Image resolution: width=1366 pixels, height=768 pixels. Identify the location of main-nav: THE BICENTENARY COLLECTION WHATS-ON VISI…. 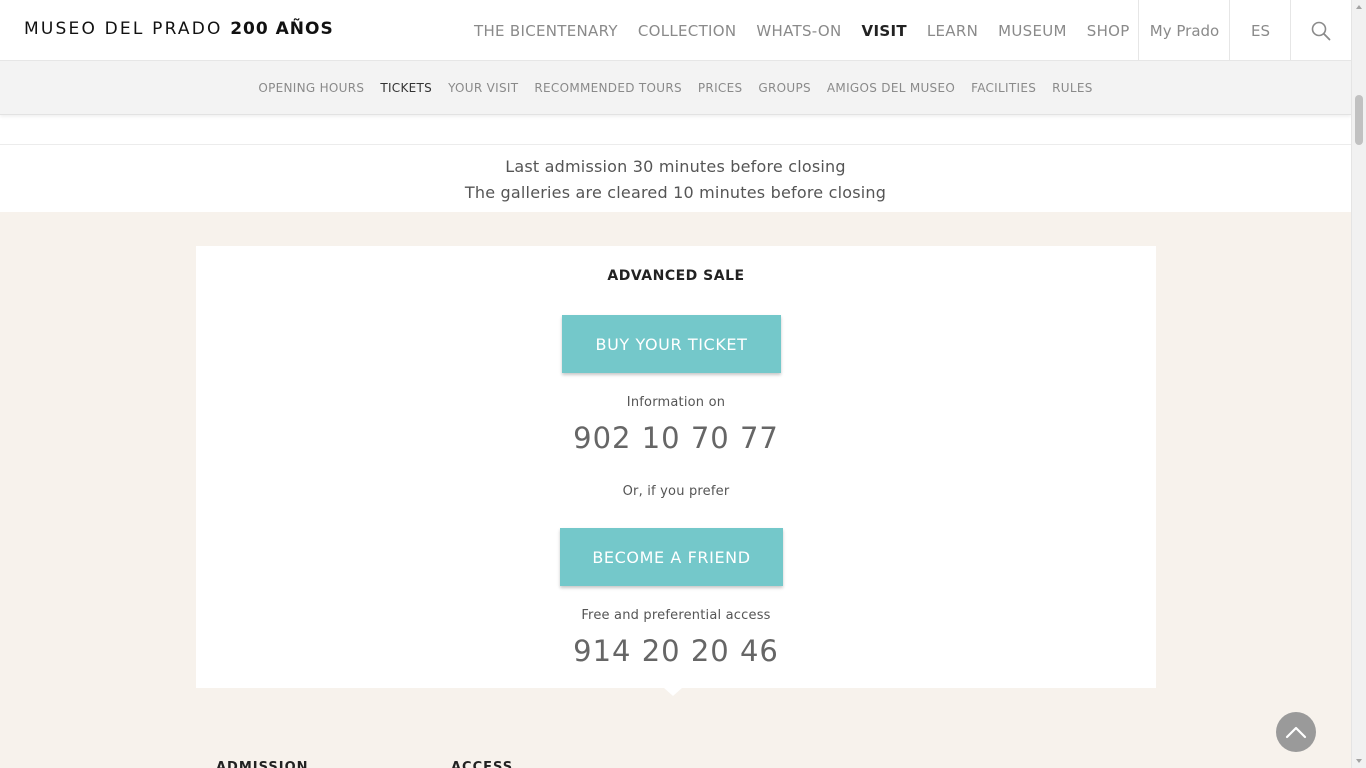
(802, 30).